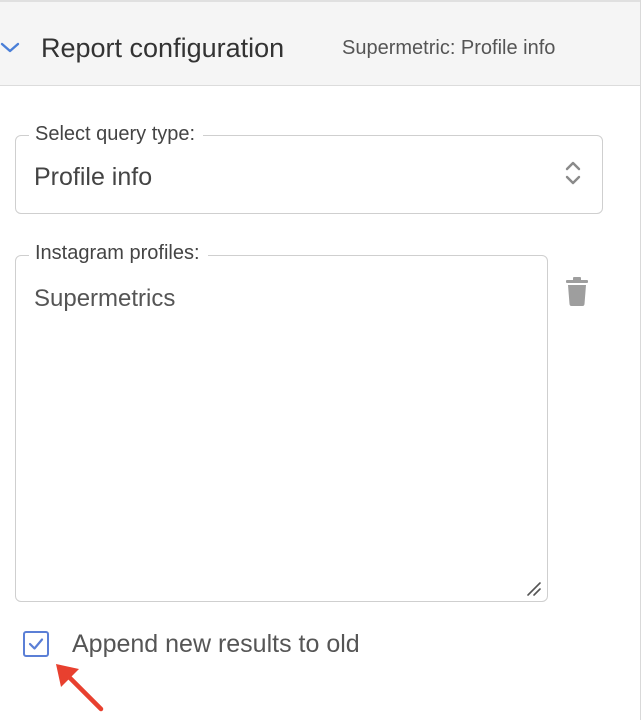  What do you see at coordinates (573, 173) in the screenshot?
I see `updown-chevrons-icon` at bounding box center [573, 173].